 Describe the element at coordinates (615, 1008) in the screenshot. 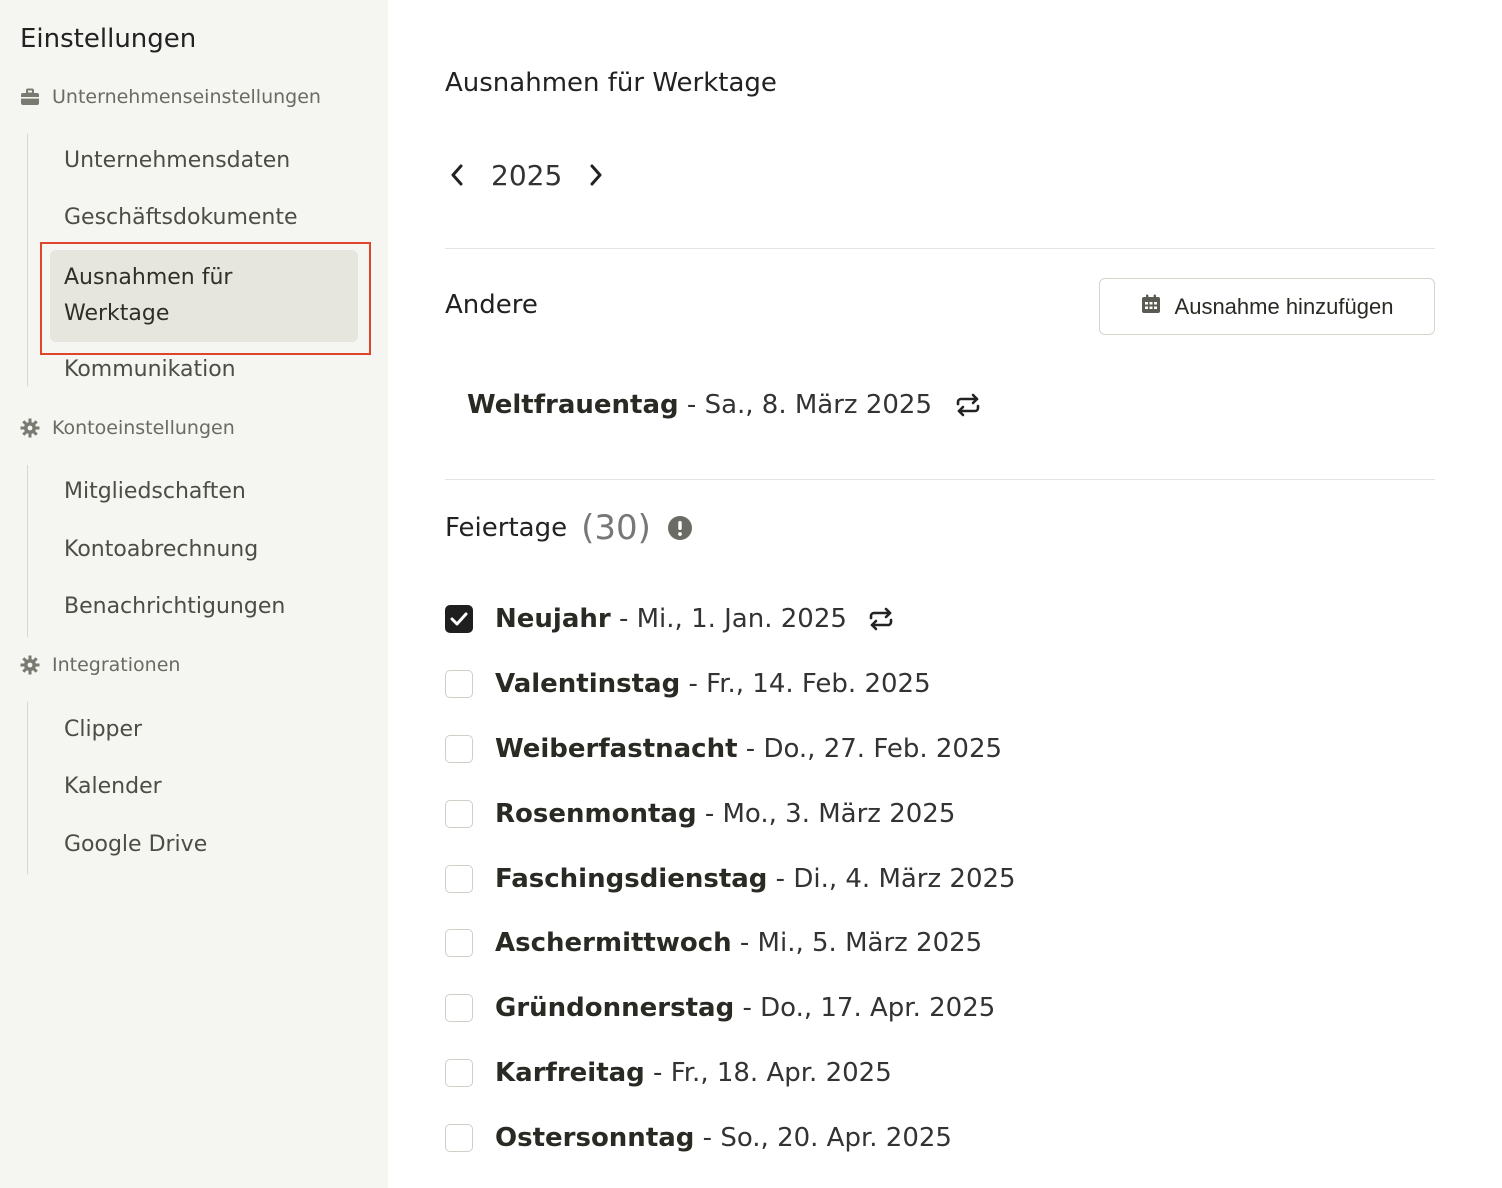

I see `holiday-name: Gründonnerstag` at that location.